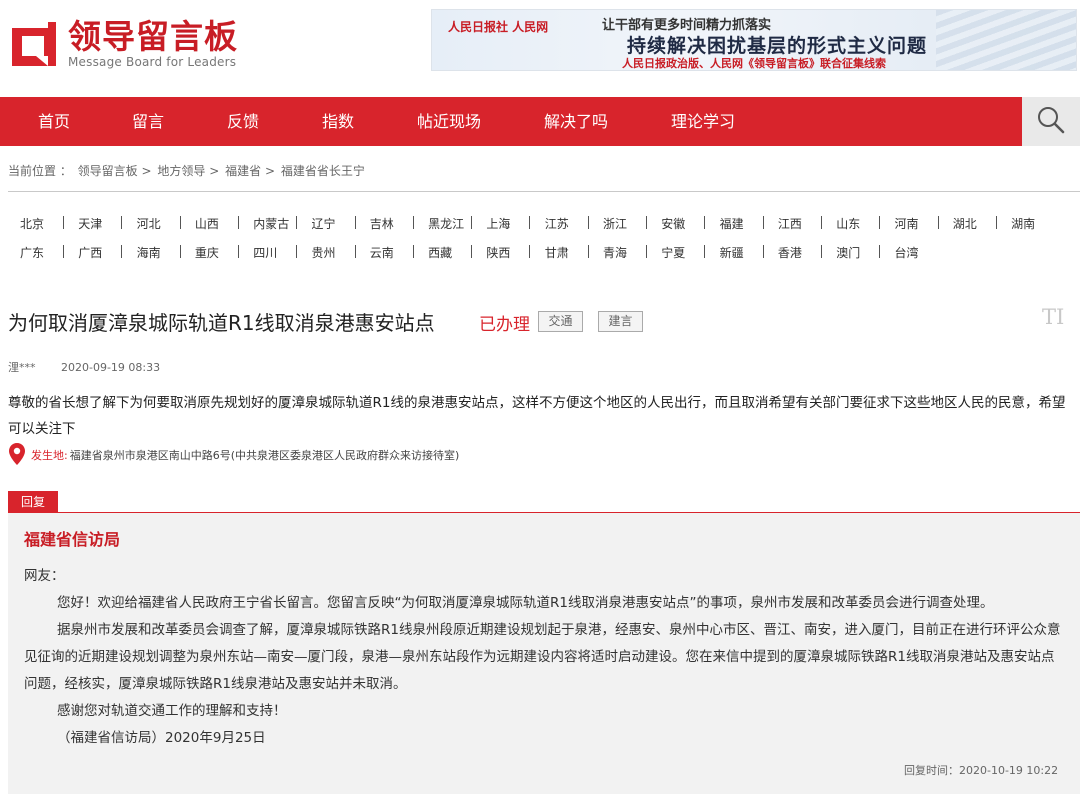 The height and width of the screenshot is (794, 1080). Describe the element at coordinates (221, 323) in the screenshot. I see `message-title: 为何取消厦漳泉城际轨道R1线取消泉港惠安站点` at that location.